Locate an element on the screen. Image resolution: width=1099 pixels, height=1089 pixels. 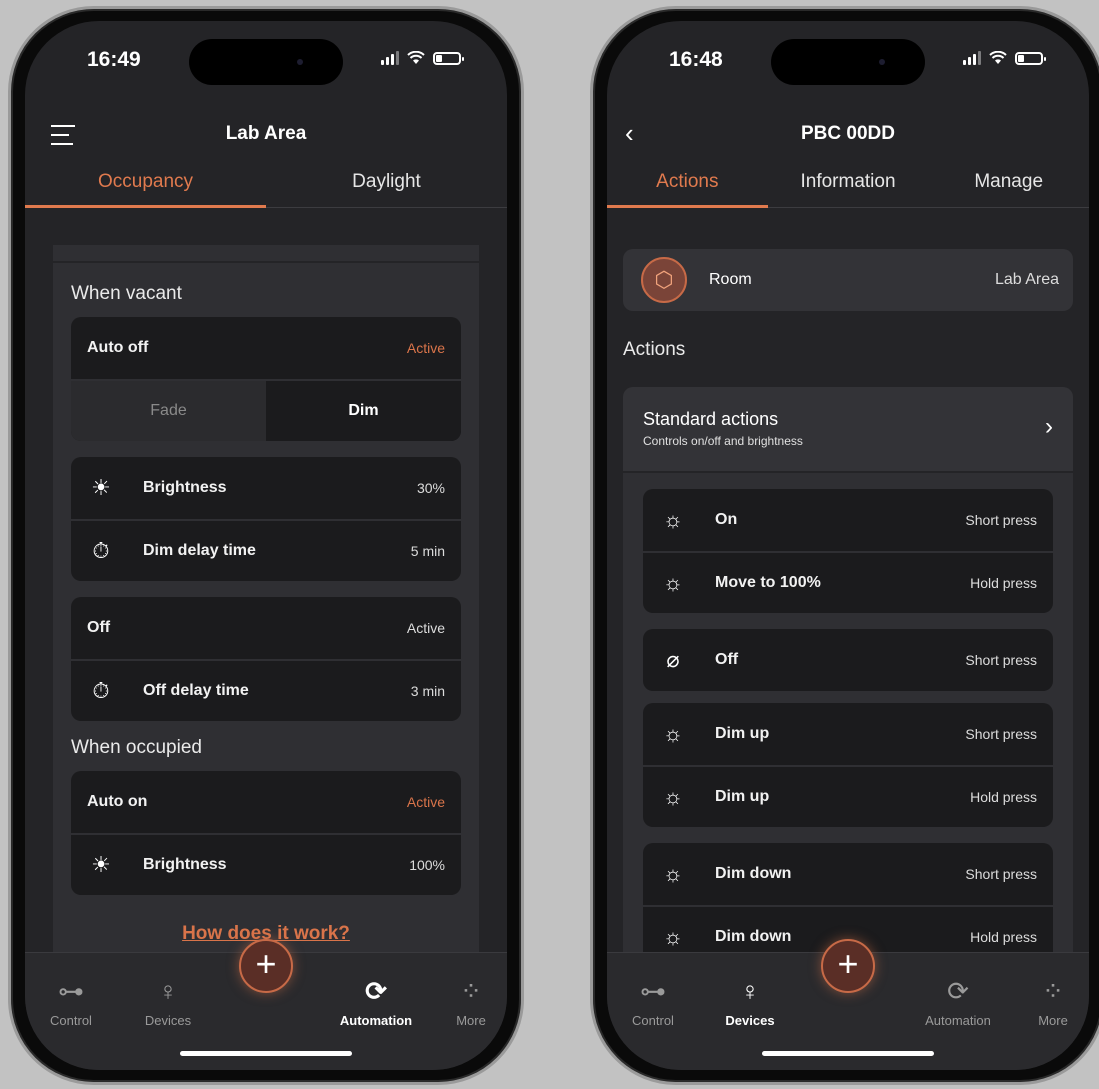
auto-off-card: Auto off Active Fade Dim is located at coordinates (266, 379).